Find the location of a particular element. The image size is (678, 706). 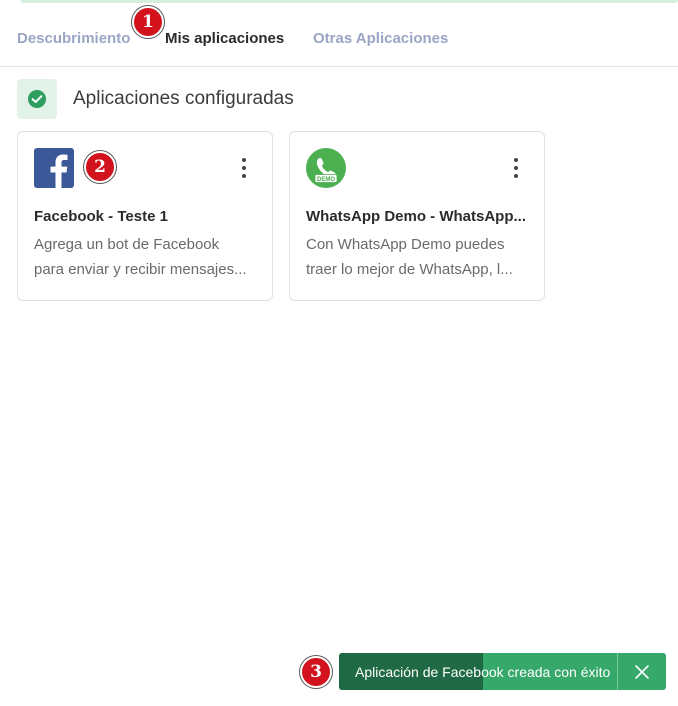

facebook-logo-icon is located at coordinates (54, 168).